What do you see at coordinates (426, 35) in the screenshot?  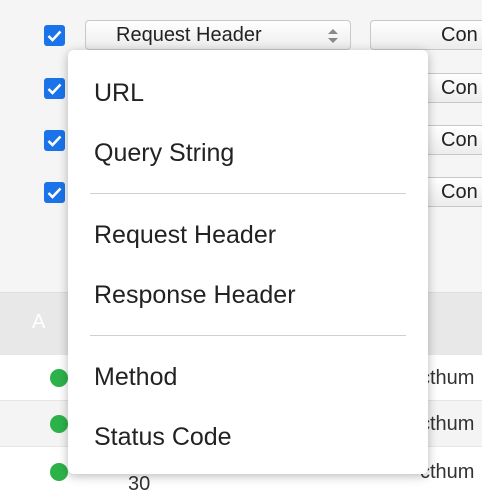 I see `rule-1-condition: Con` at bounding box center [426, 35].